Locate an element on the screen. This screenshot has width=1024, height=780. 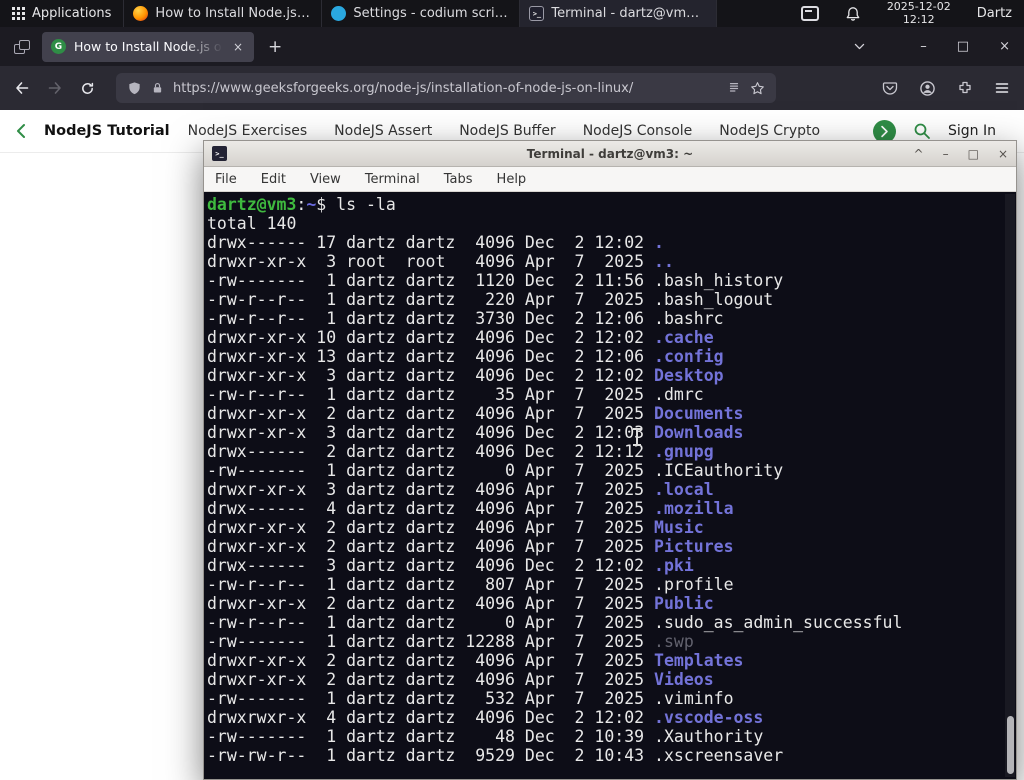
file-name: Documents is located at coordinates (698, 413).